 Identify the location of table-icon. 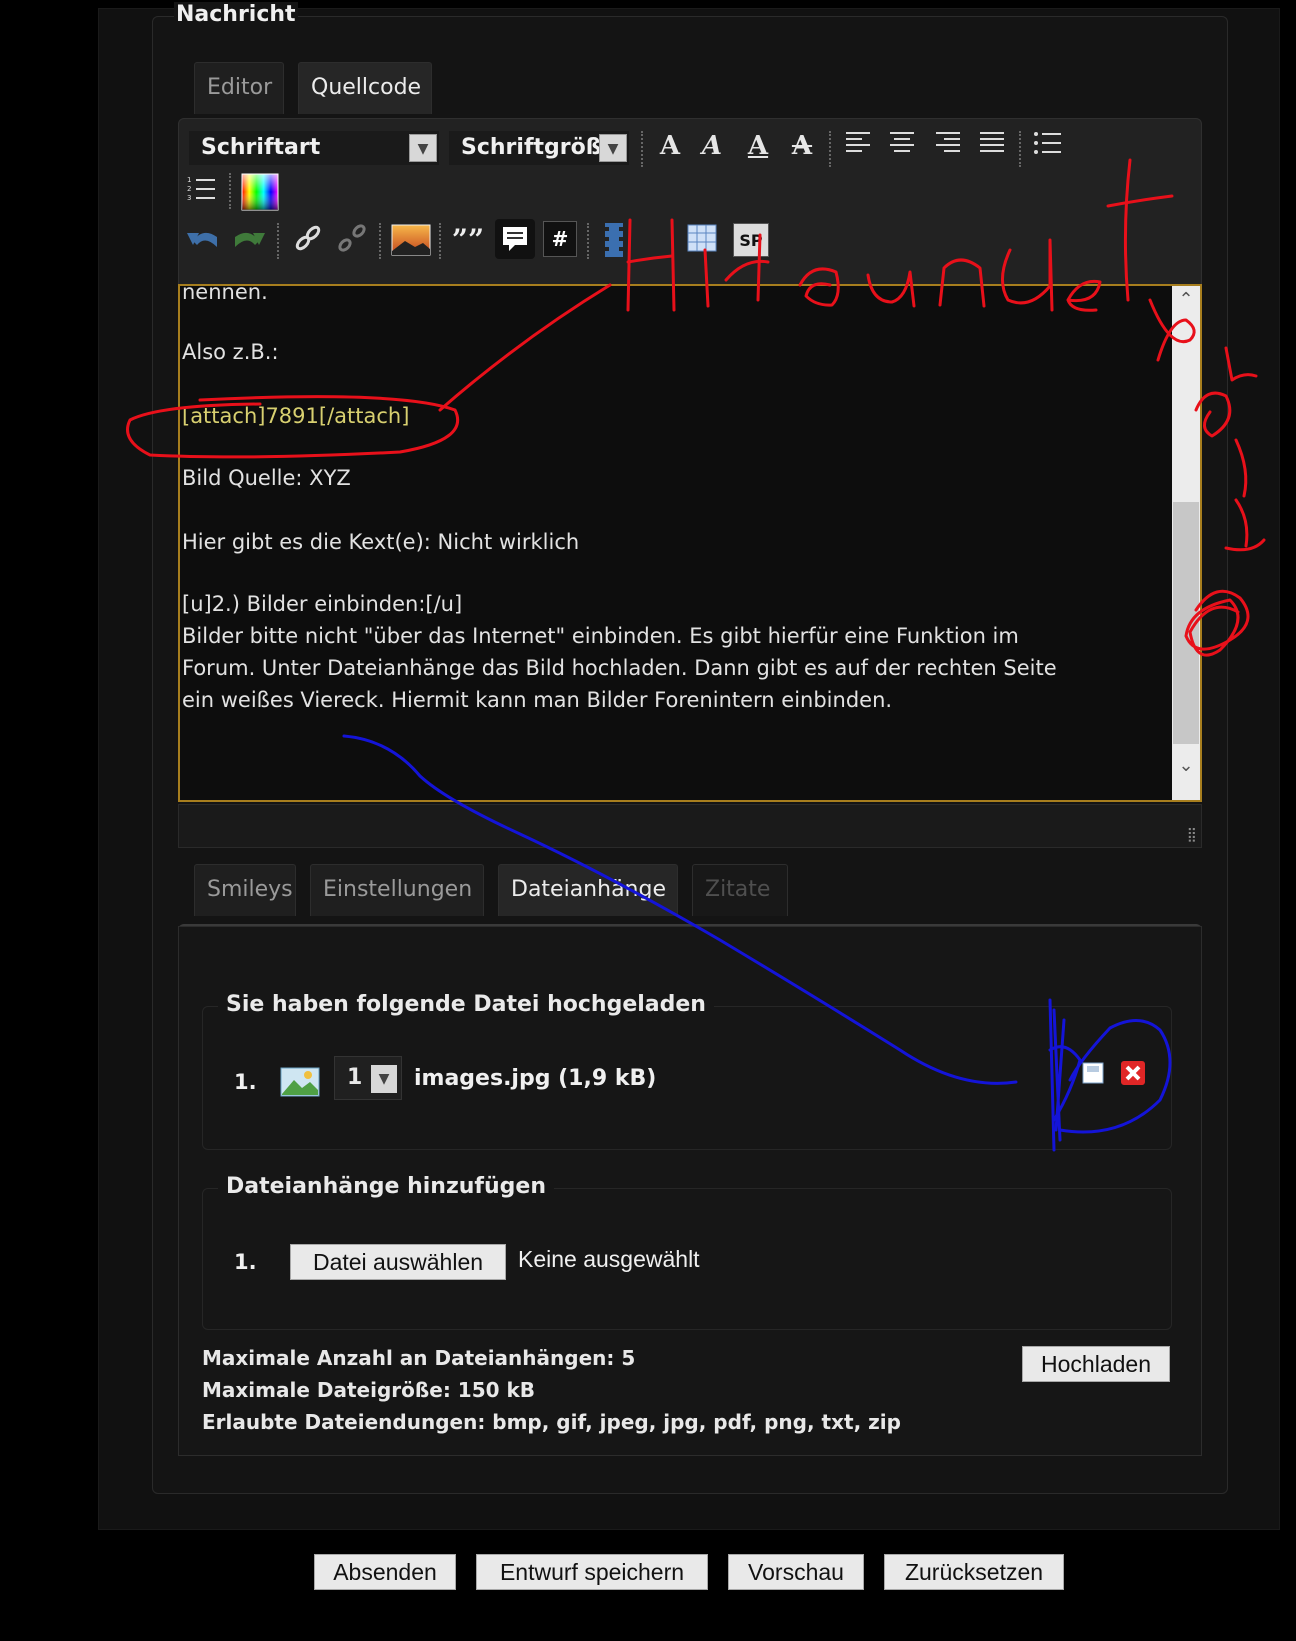
(702, 240).